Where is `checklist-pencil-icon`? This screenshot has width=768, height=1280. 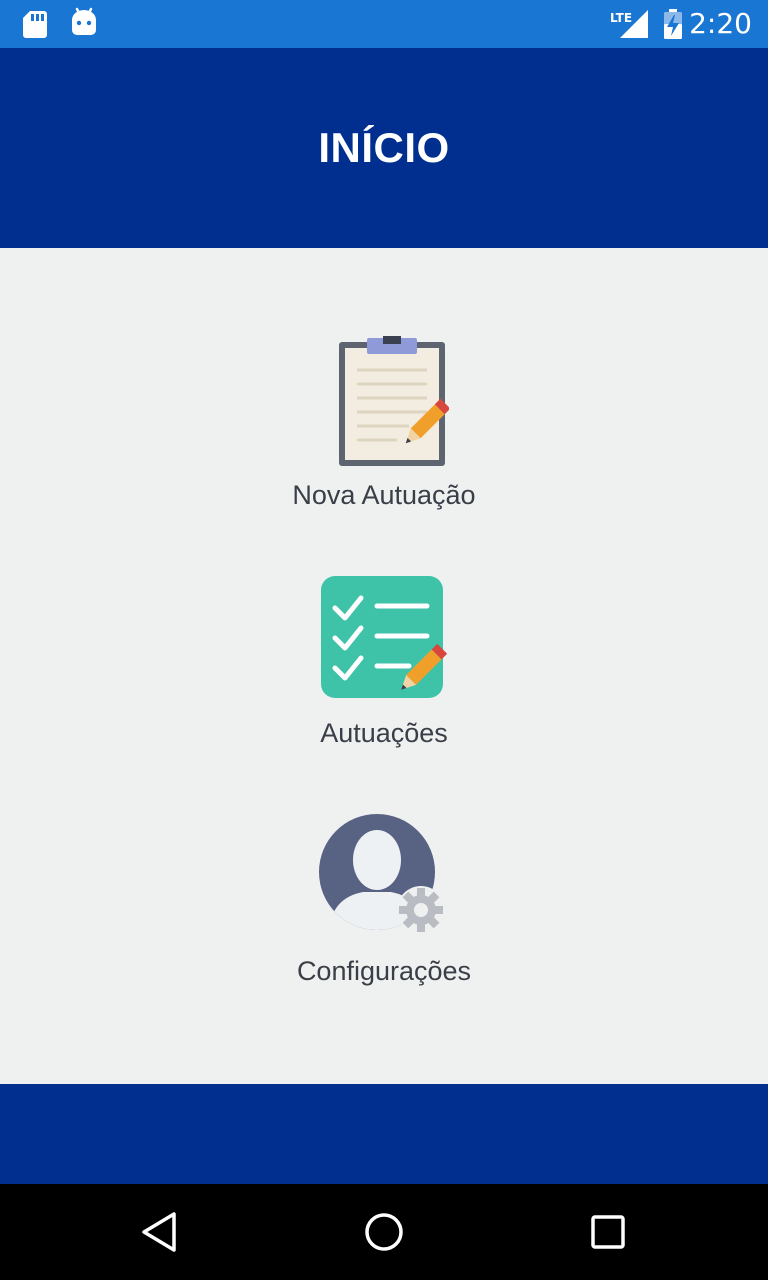
checklist-pencil-icon is located at coordinates (384, 637).